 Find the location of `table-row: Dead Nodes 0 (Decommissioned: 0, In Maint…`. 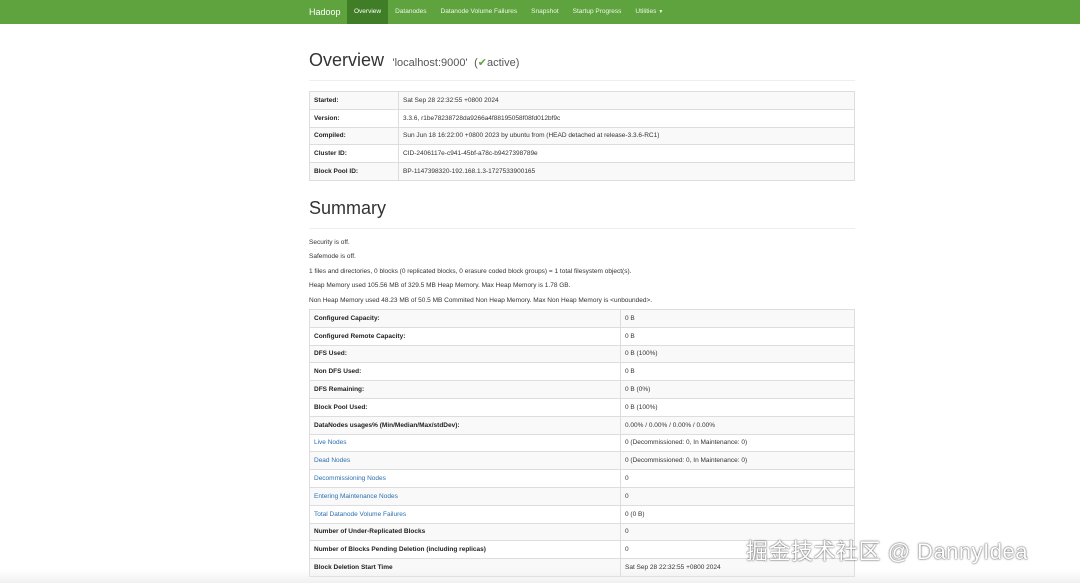

table-row: Dead Nodes 0 (Decommissioned: 0, In Maint… is located at coordinates (582, 461).